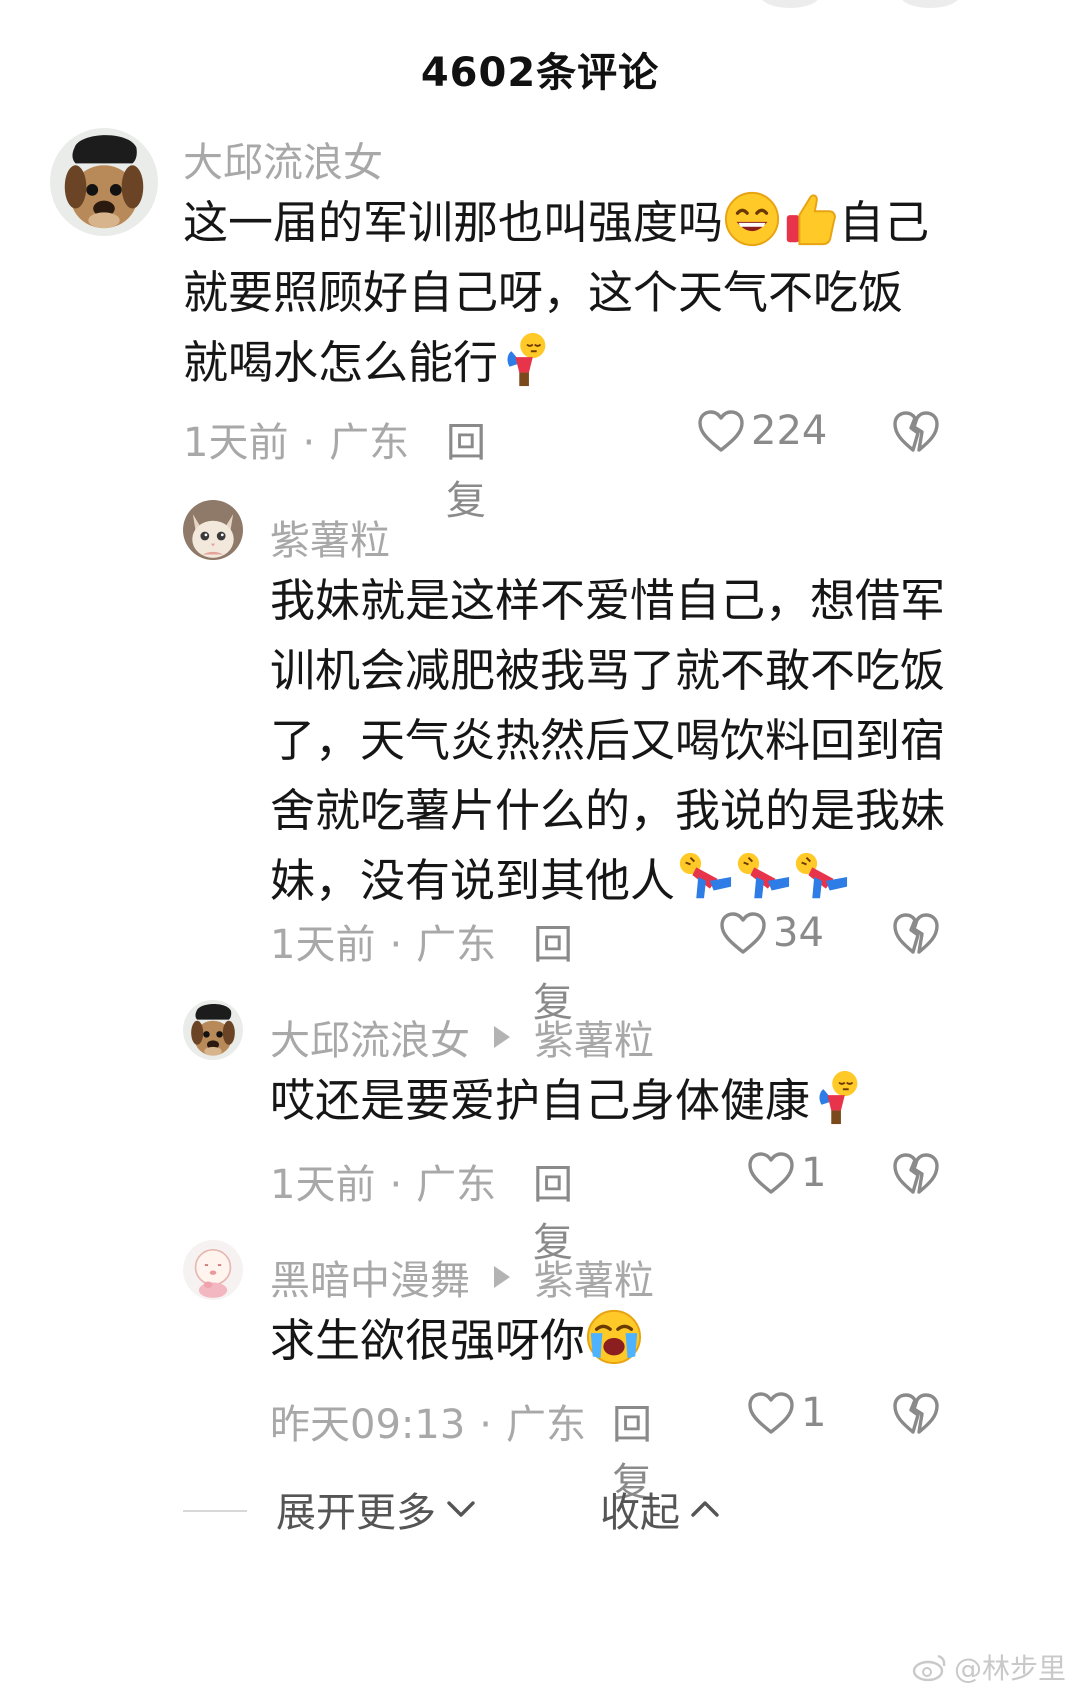 Image resolution: width=1080 pixels, height=1697 pixels. What do you see at coordinates (368, 1425) in the screenshot?
I see `comment-time: 昨天09:13` at bounding box center [368, 1425].